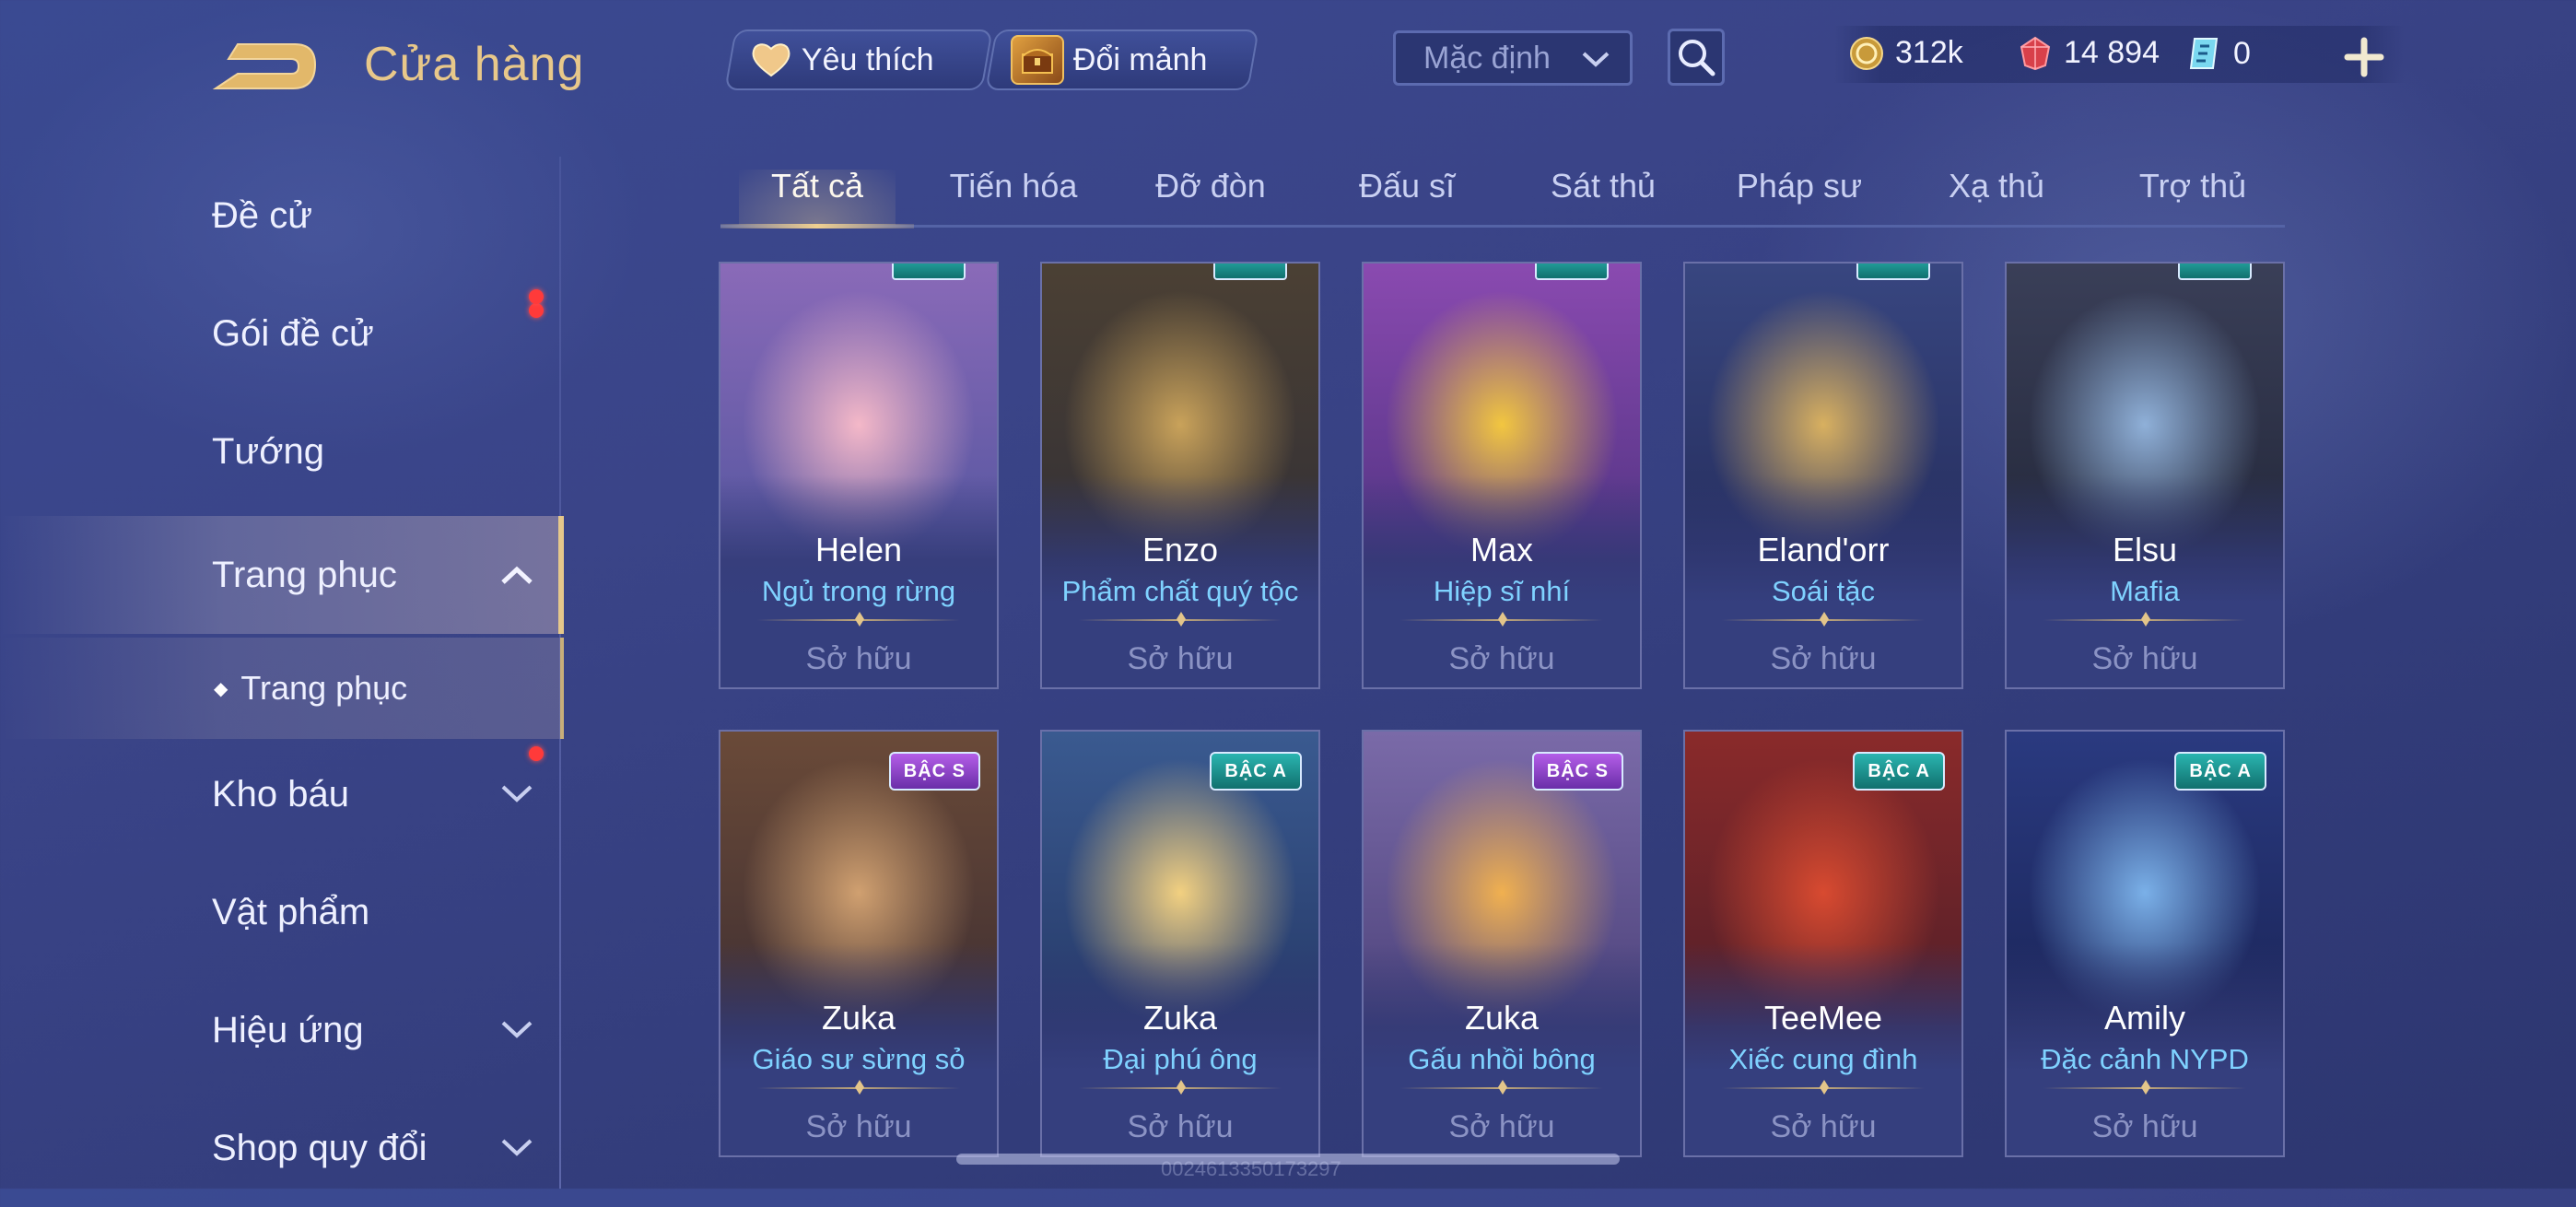 This screenshot has width=2576, height=1207. I want to click on tab-assassin: Sát thủ, so click(1603, 186).